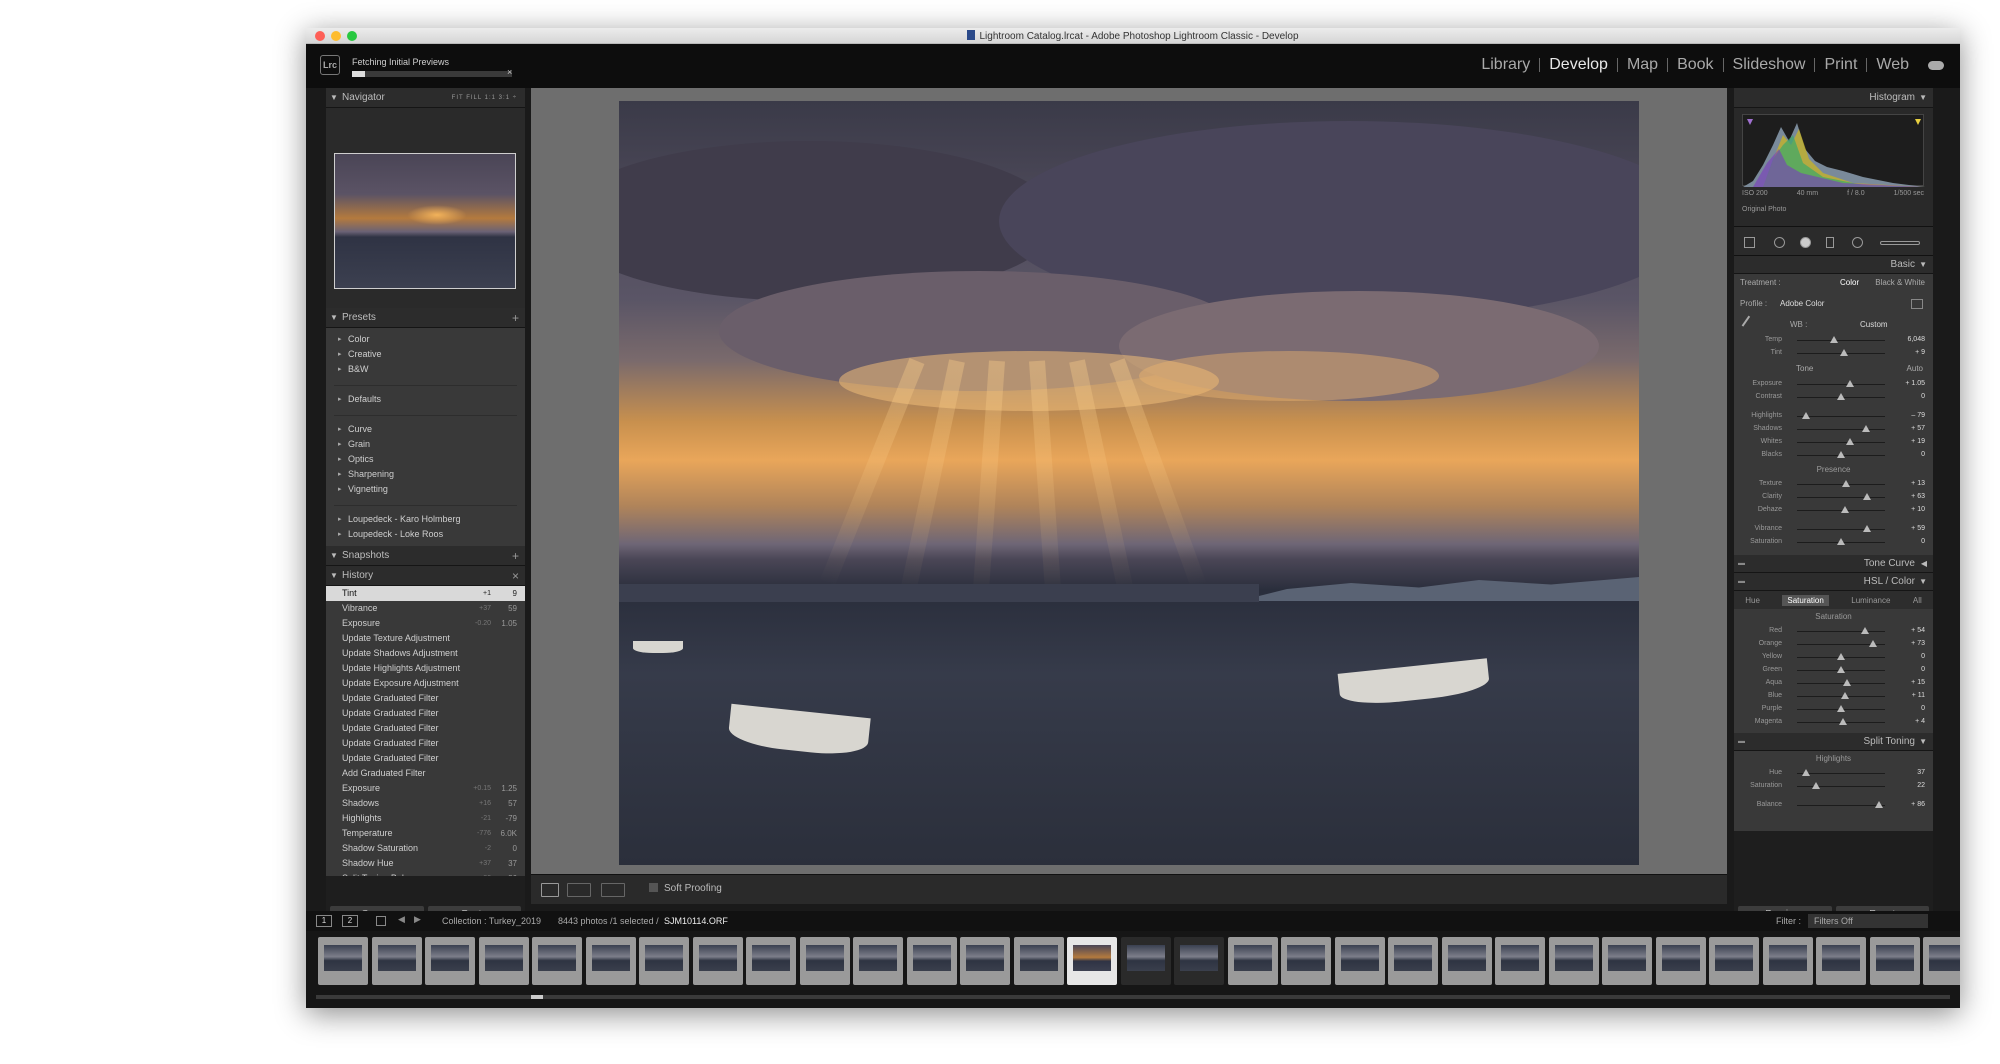 The height and width of the screenshot is (1064, 2000). I want to click on loupe-view-icon, so click(550, 890).